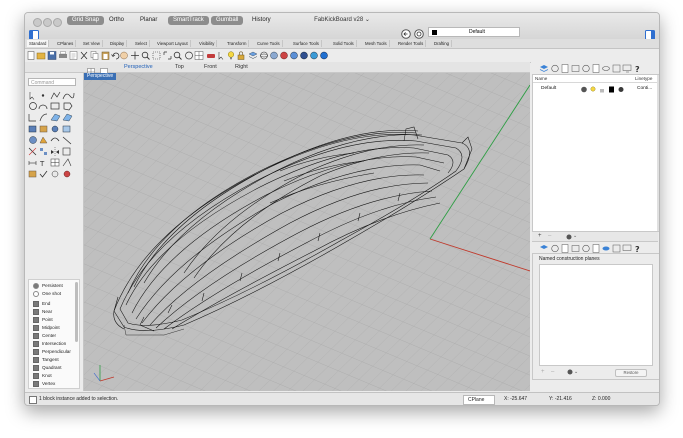 The width and height of the screenshot is (683, 438). Describe the element at coordinates (474, 32) in the screenshot. I see `current-layer-selector: Default` at that location.